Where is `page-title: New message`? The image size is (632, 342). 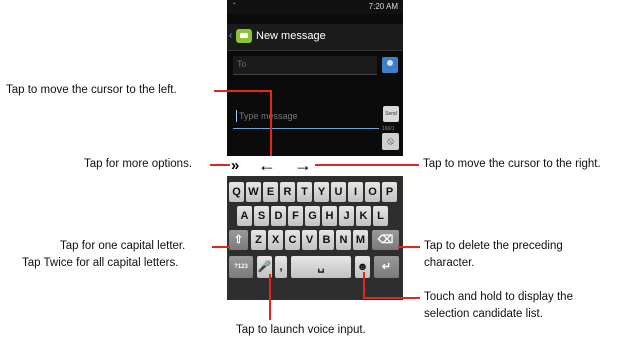 page-title: New message is located at coordinates (291, 36).